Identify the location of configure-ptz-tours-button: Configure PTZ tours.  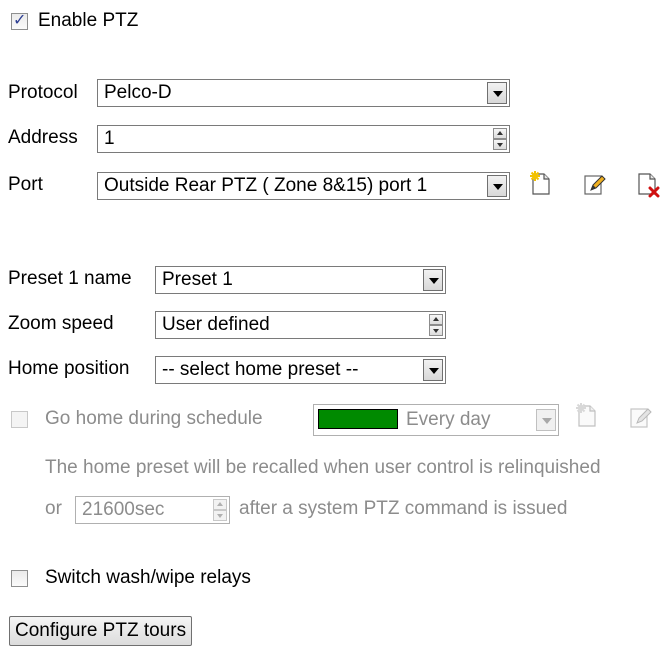
(101, 631).